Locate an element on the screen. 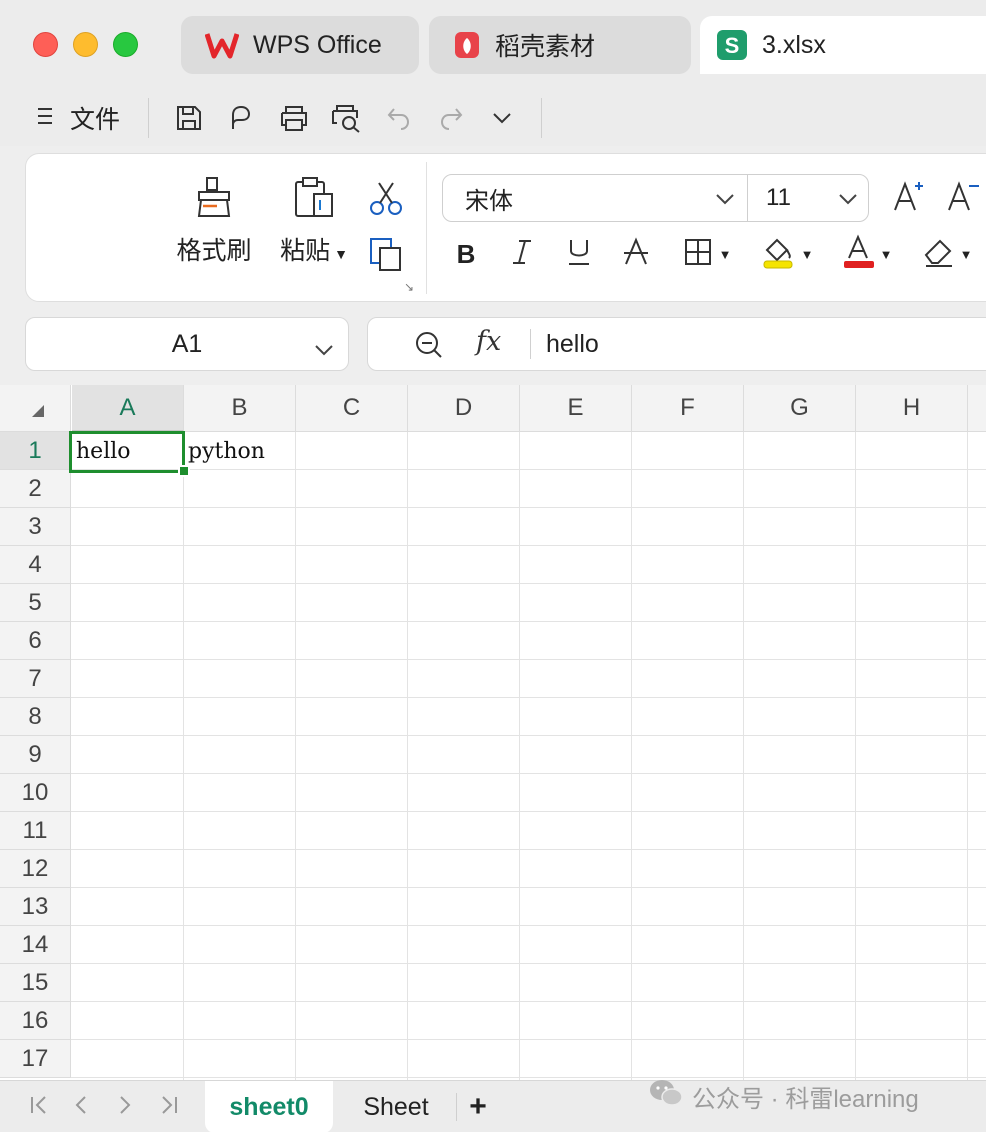 The width and height of the screenshot is (986, 1132). cell-b1: python is located at coordinates (239, 451).